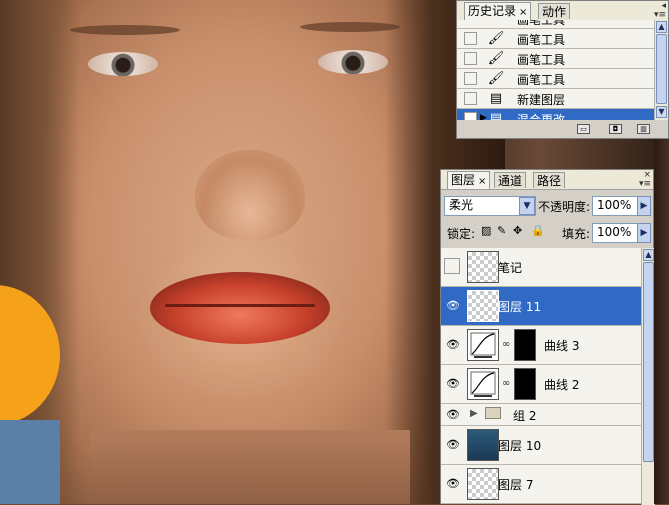 This screenshot has width=669, height=505. I want to click on visibility-toggle-off, so click(452, 266).